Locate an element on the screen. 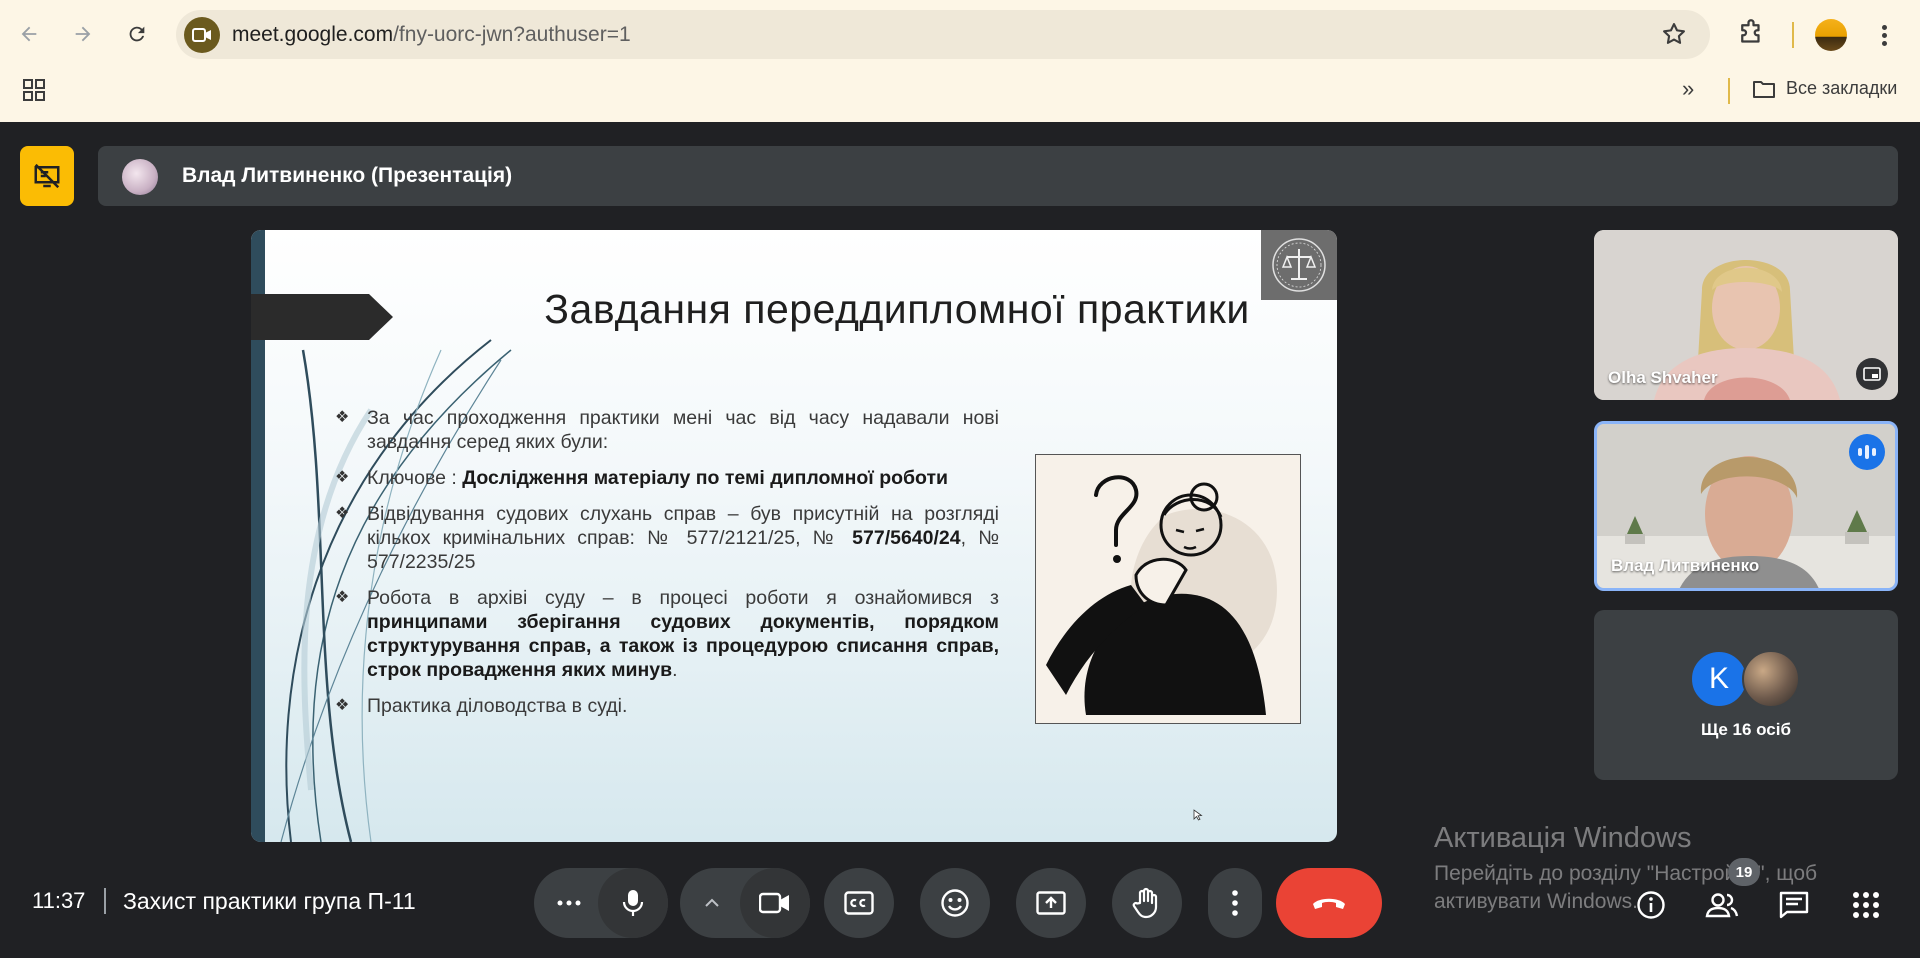 This screenshot has height=958, width=1920. browser-menu-icon is located at coordinates (1884, 35).